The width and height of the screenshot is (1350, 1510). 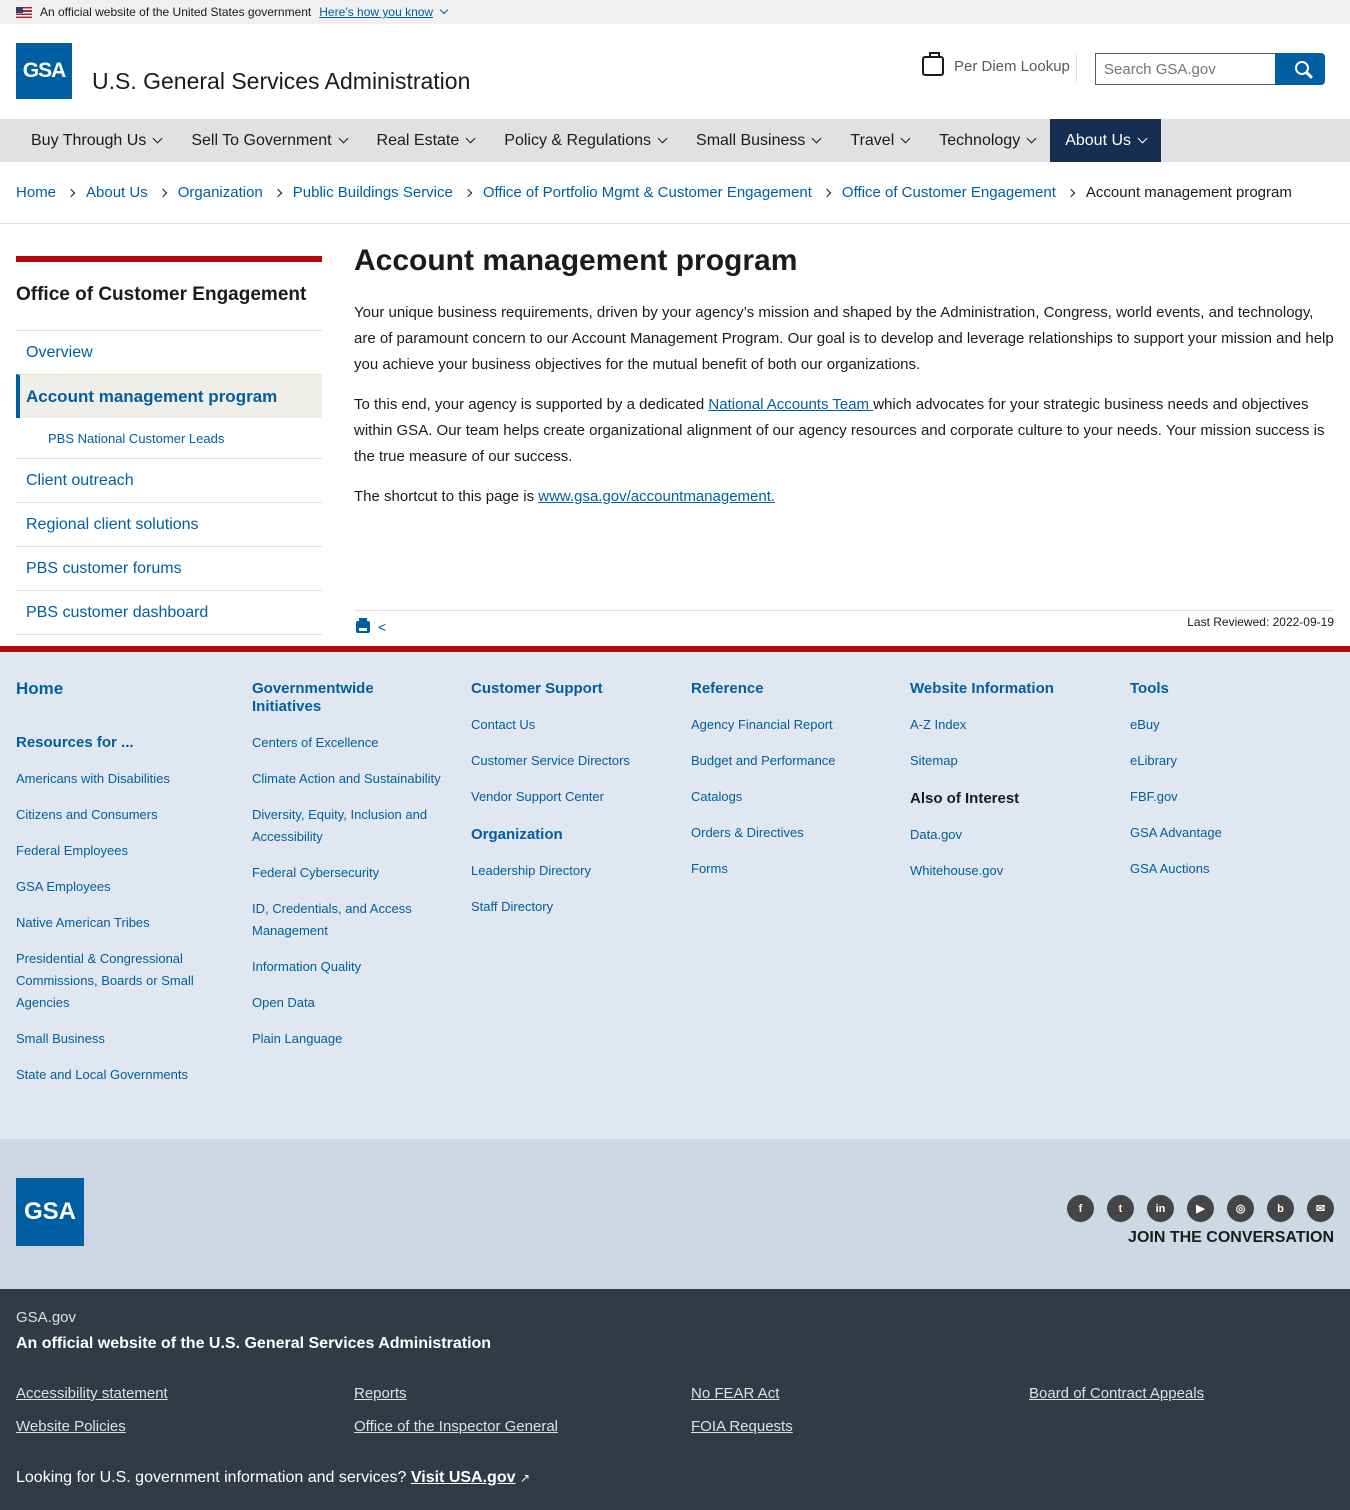 What do you see at coordinates (169, 612) in the screenshot?
I see `side-item-pbs-customer-dashboard: PBS customer dashboard` at bounding box center [169, 612].